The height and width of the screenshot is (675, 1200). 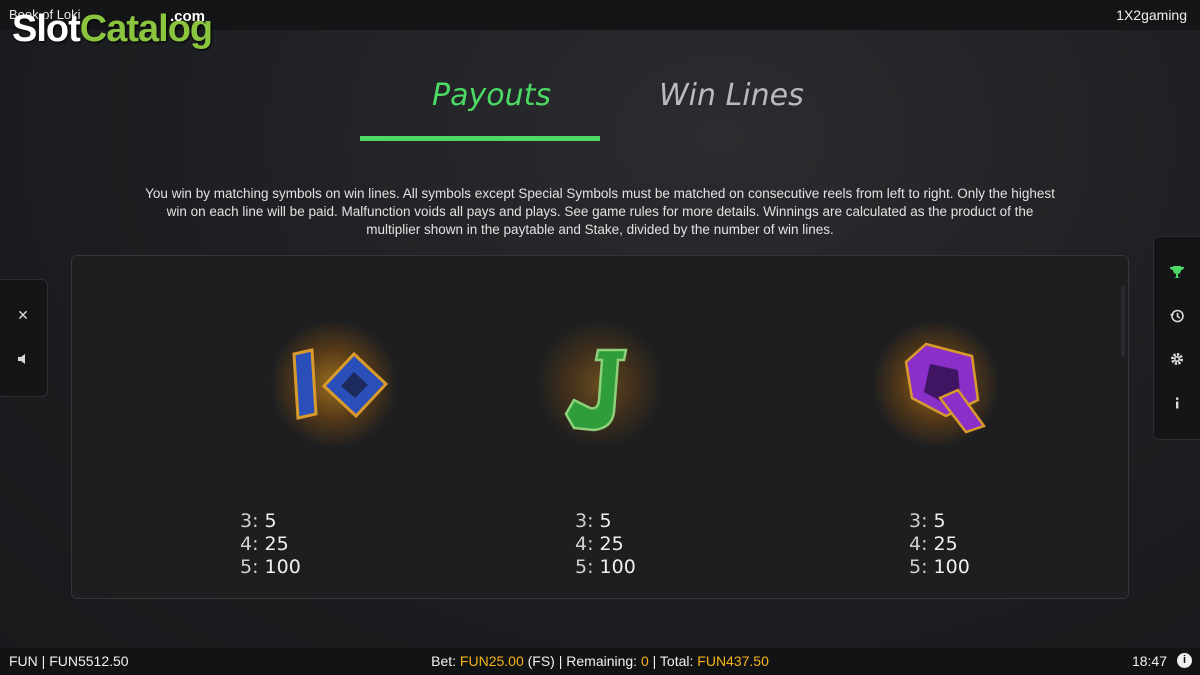 I want to click on left-sidebar: ✕, so click(x=24, y=338).